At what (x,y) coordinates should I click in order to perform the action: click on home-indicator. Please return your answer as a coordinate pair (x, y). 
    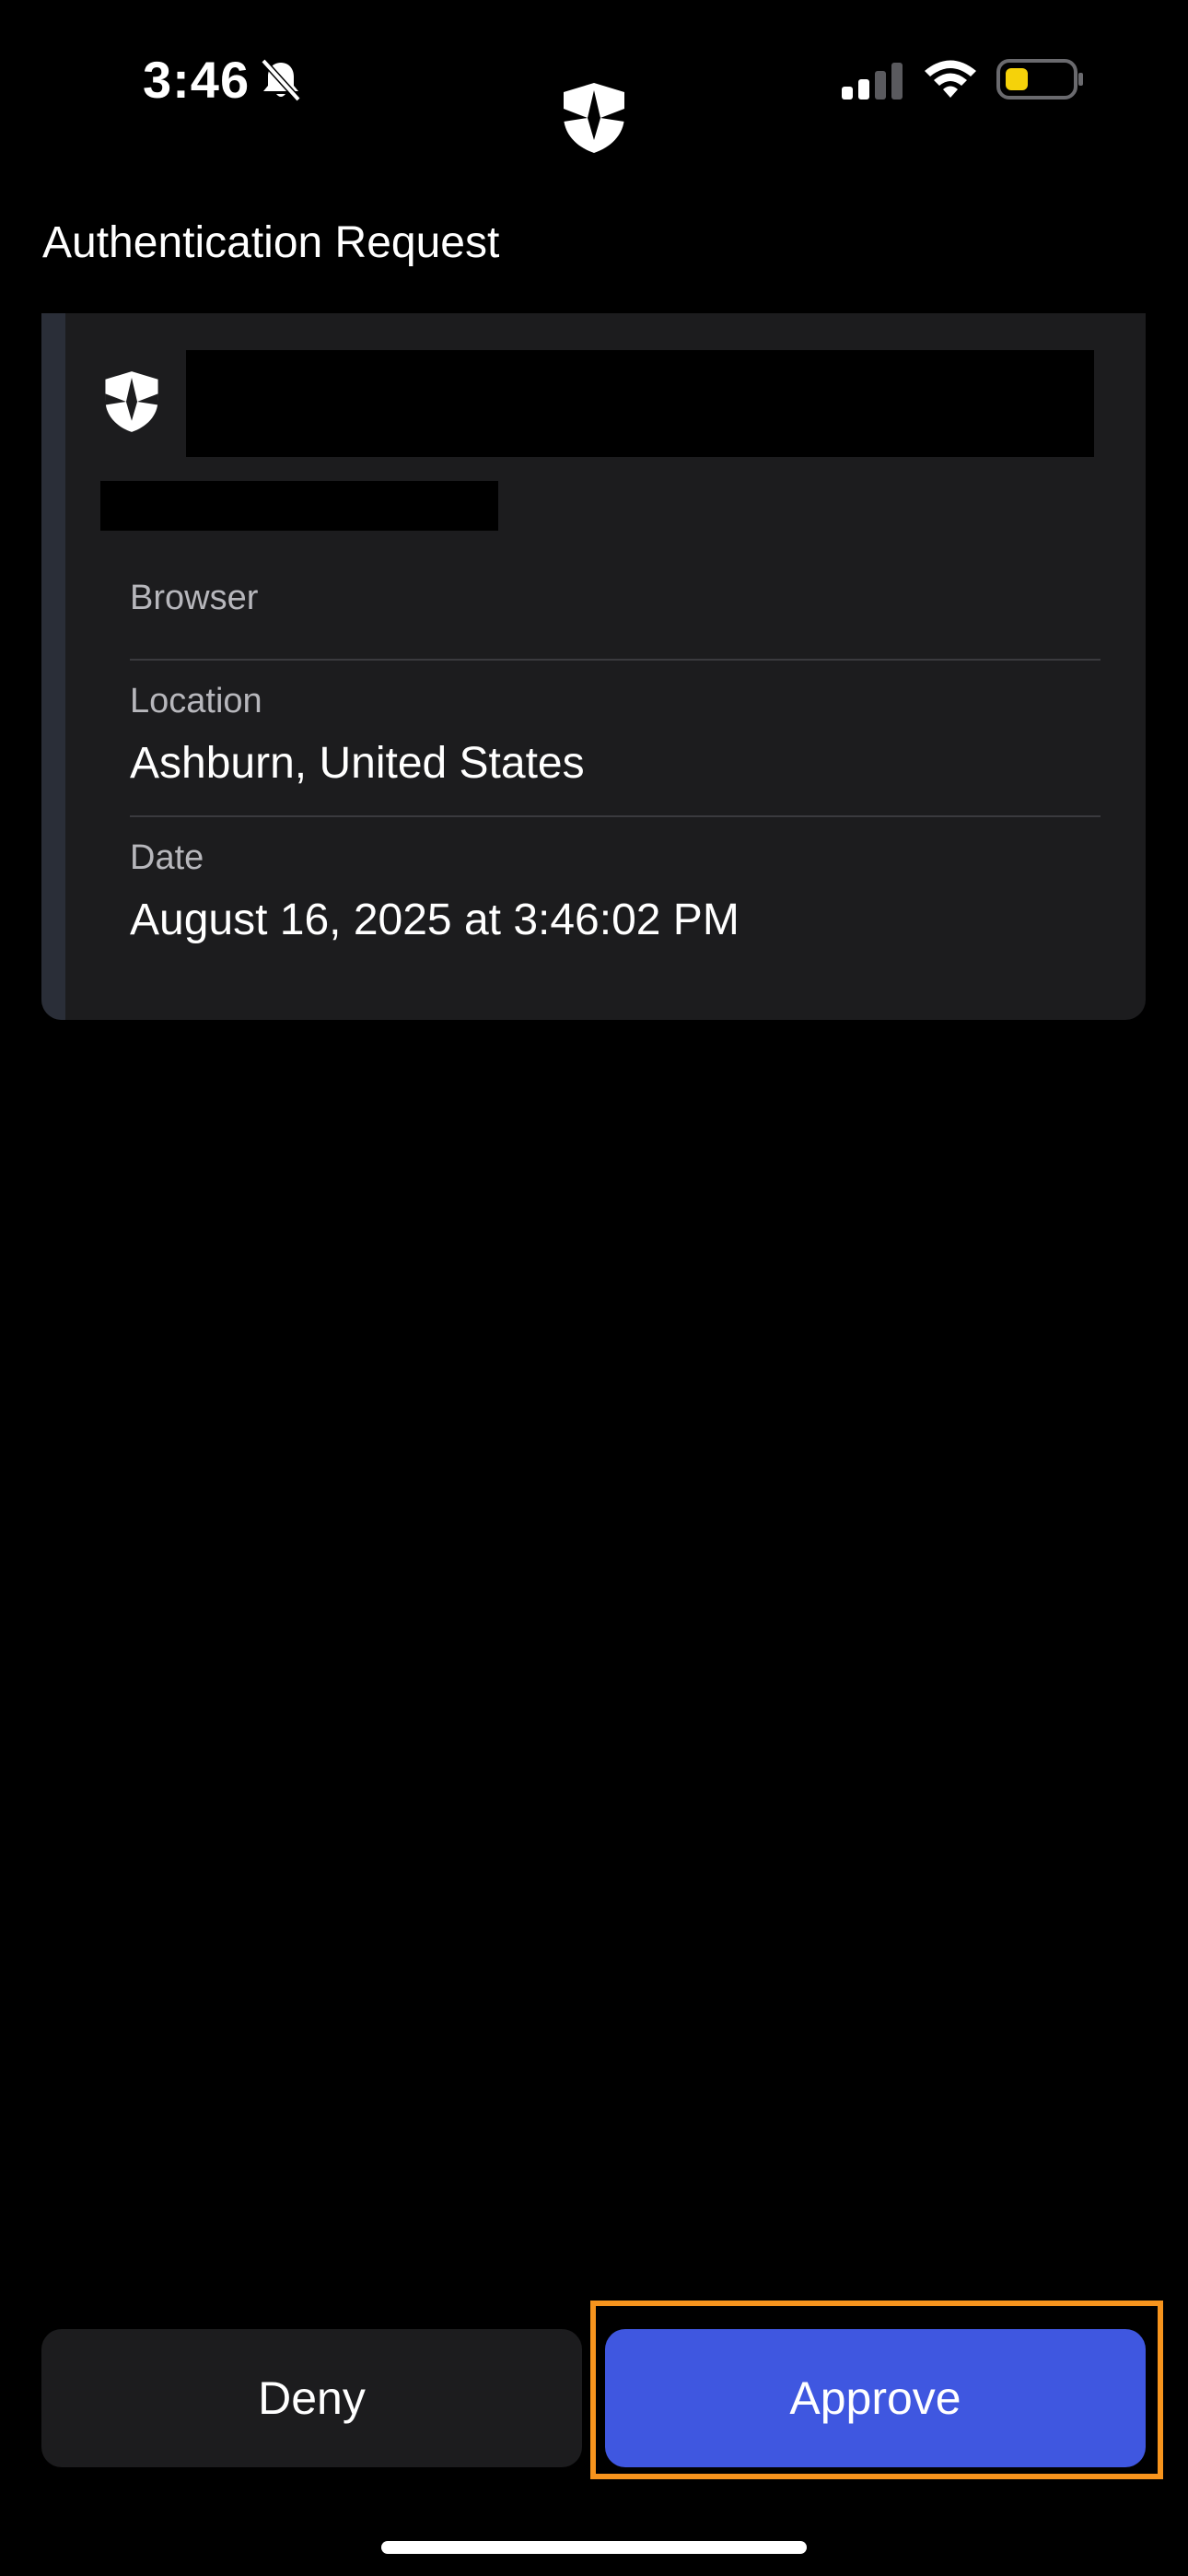
    Looking at the image, I should click on (594, 2547).